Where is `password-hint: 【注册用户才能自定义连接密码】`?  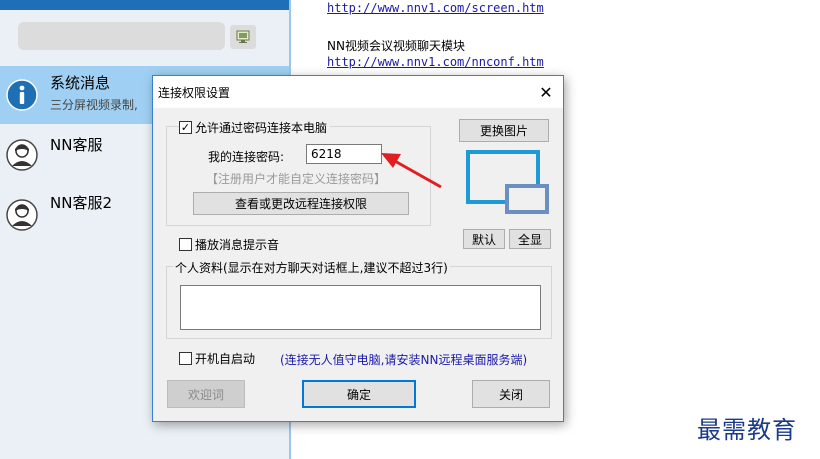 password-hint: 【注册用户才能自定义连接密码】 is located at coordinates (296, 179).